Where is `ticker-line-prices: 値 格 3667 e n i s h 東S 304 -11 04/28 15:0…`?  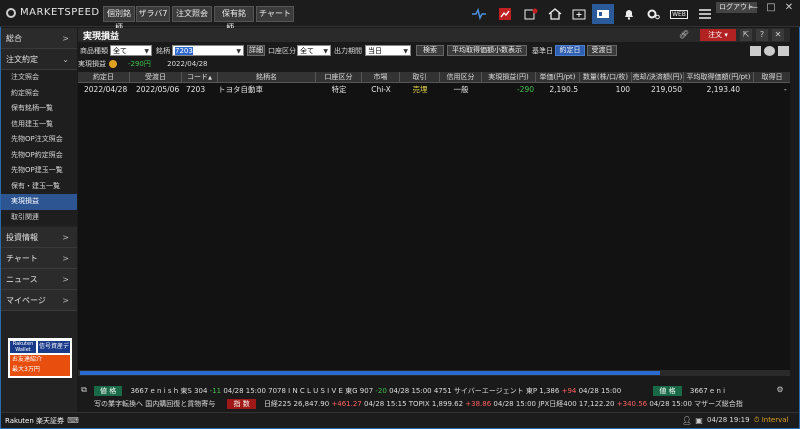
ticker-line-prices: 値 格 3667 e n i s h 東S 304 -11 04/28 15:0… is located at coordinates (409, 391).